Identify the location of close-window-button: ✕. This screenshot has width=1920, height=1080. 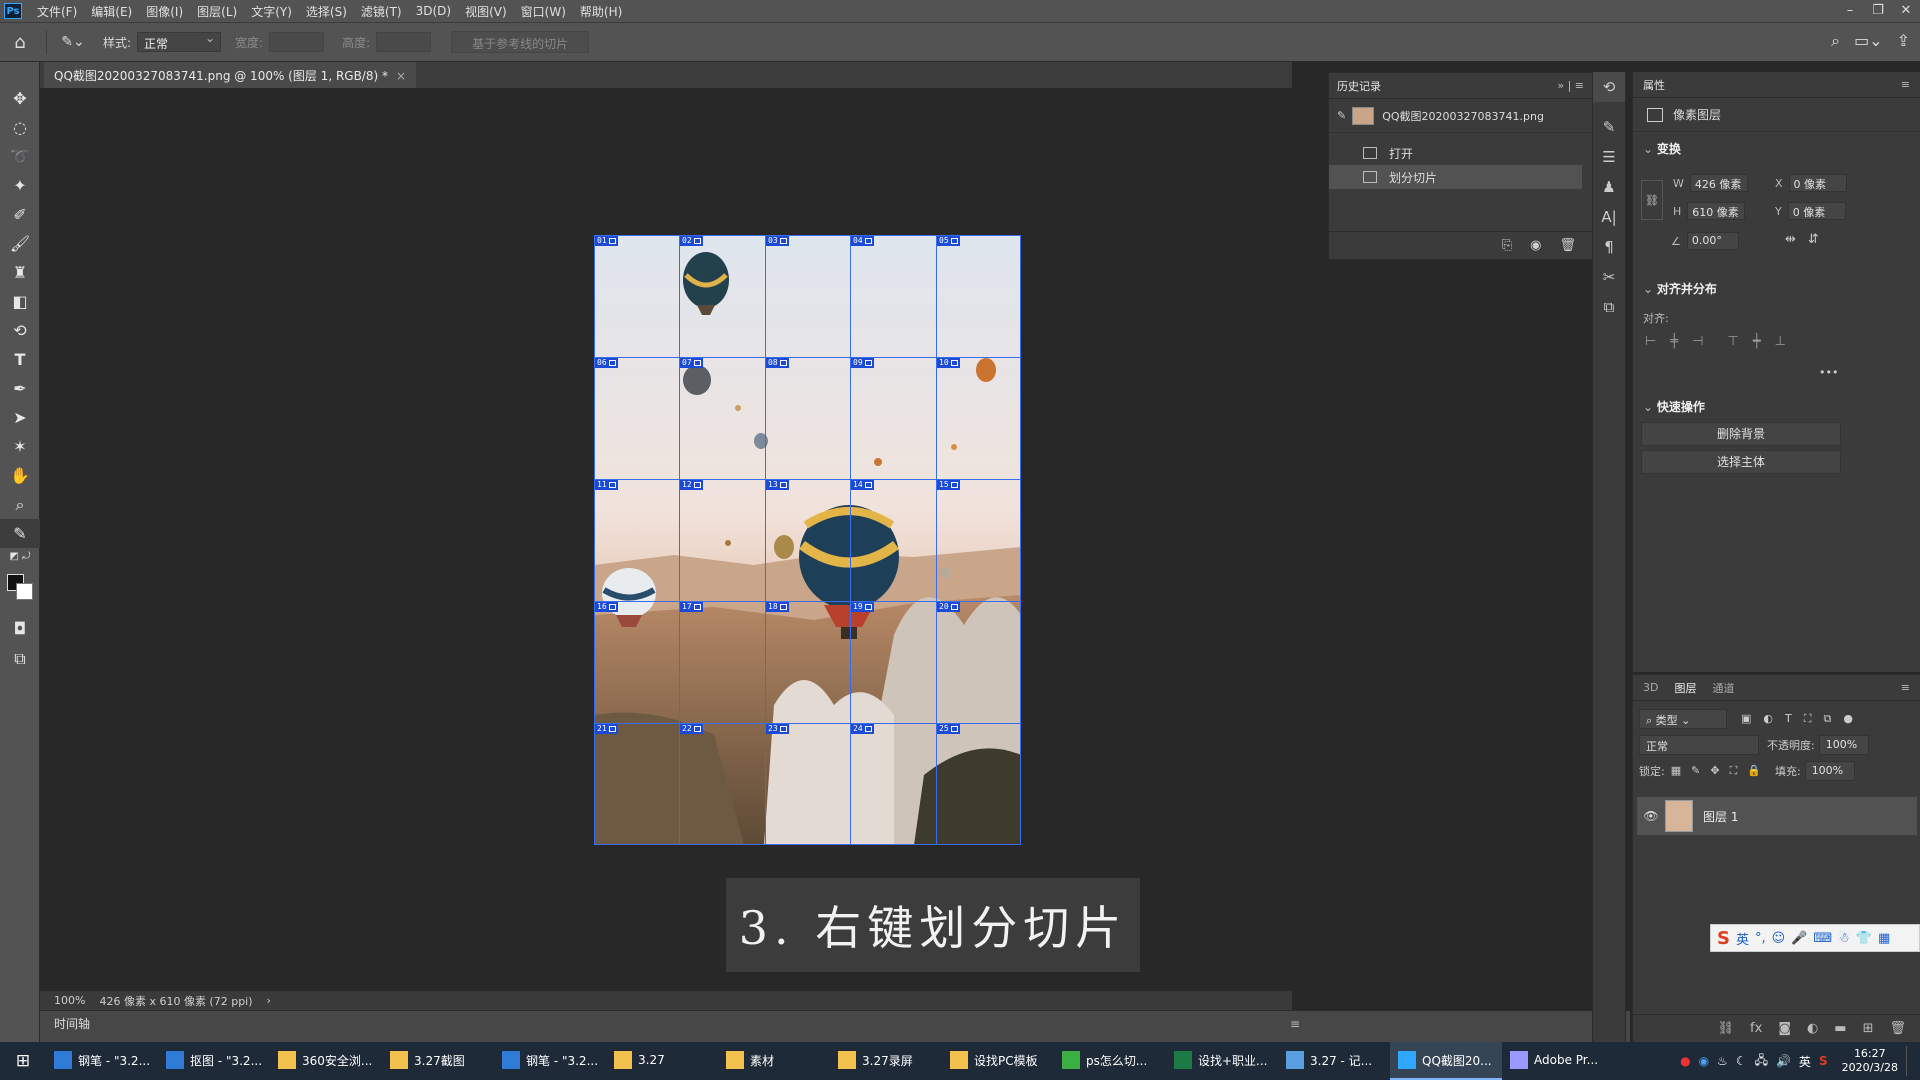
(1906, 11).